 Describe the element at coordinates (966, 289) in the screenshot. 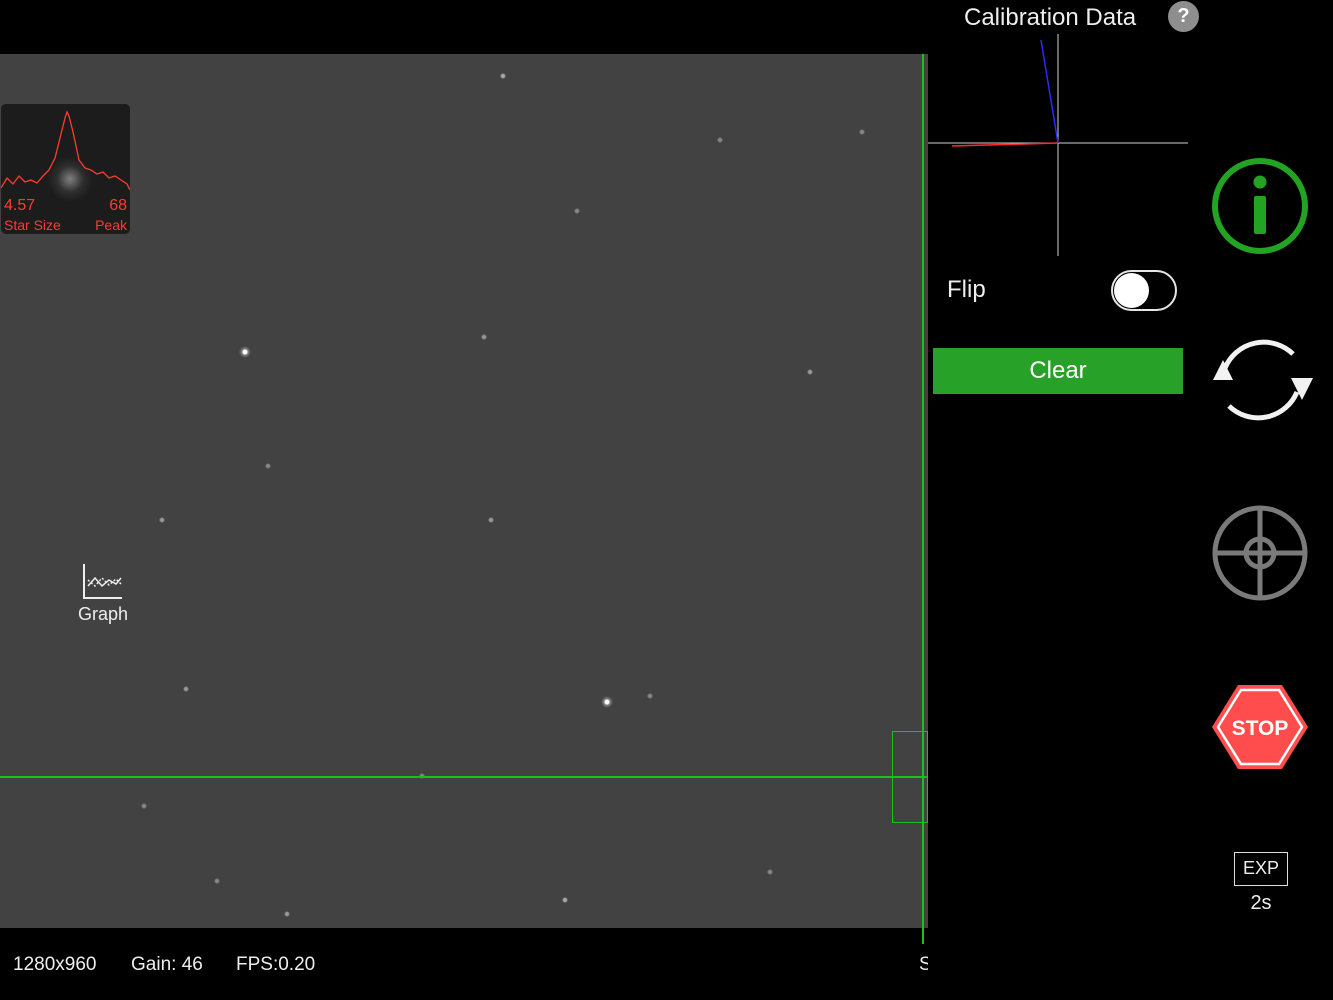

I see `flip-label: Flip` at that location.